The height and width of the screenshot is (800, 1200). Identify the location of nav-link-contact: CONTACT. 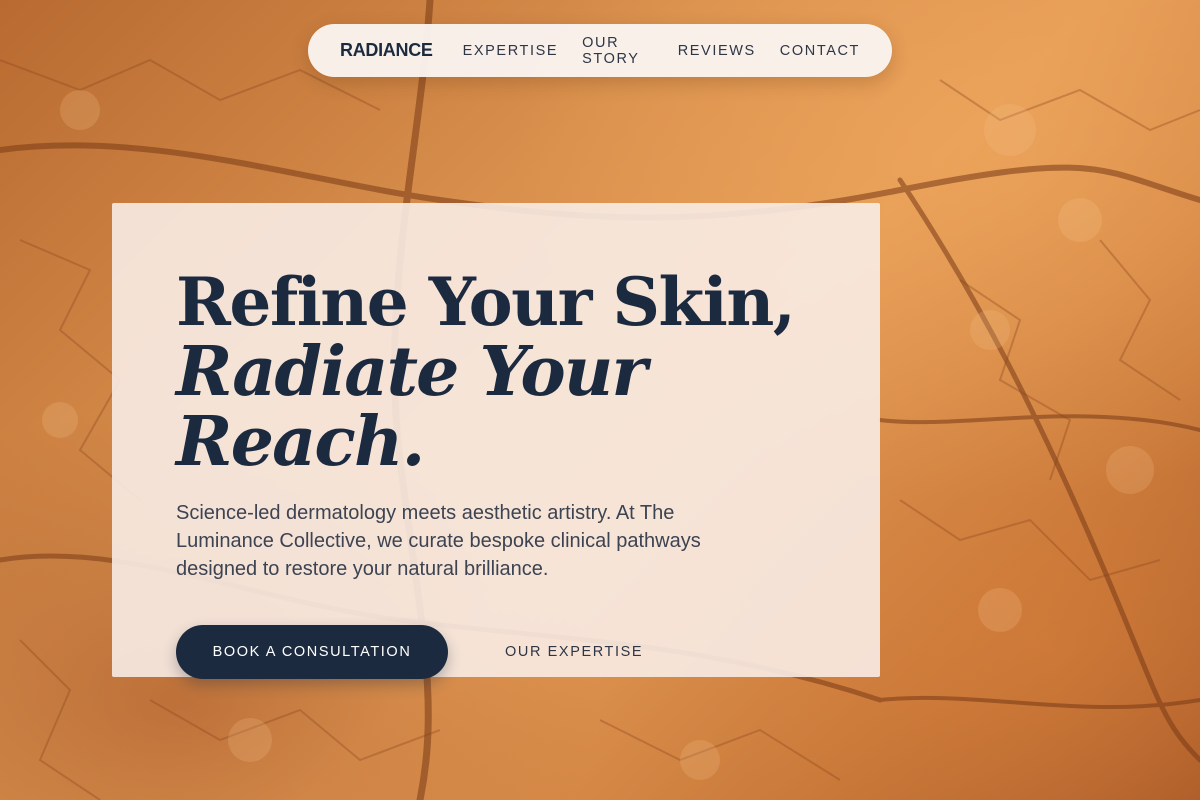
(820, 51).